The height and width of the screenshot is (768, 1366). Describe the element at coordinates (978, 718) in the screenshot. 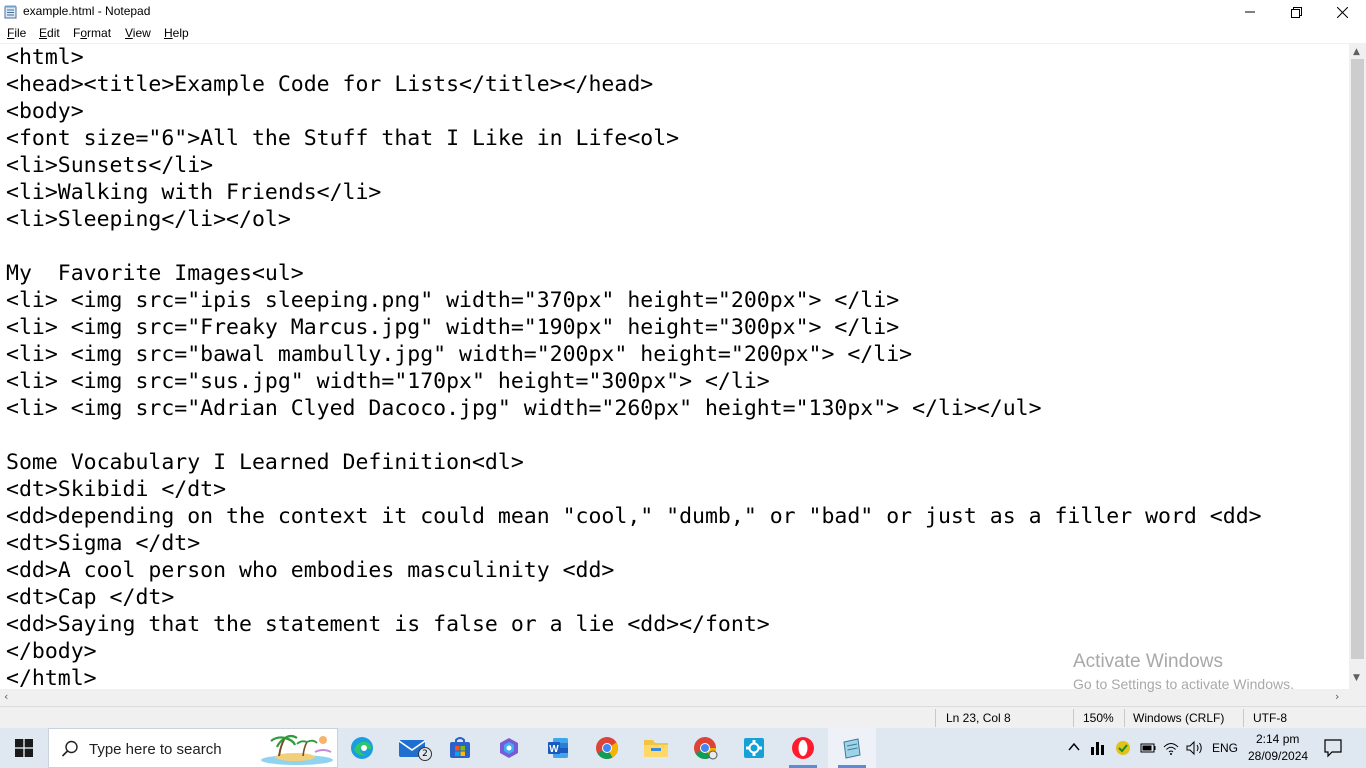

I see `cursor-position: Ln 23, Col 8` at that location.